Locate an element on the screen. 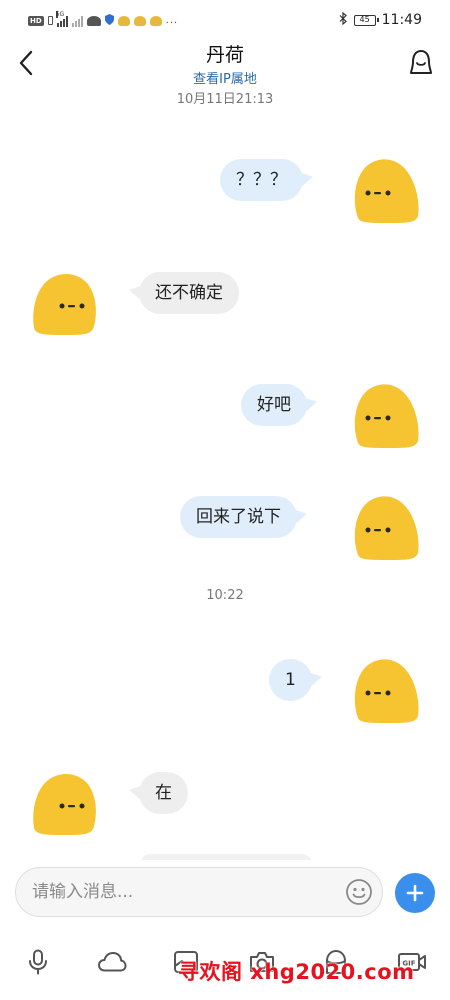 The height and width of the screenshot is (1000, 450). message-text: 好吧 is located at coordinates (274, 405).